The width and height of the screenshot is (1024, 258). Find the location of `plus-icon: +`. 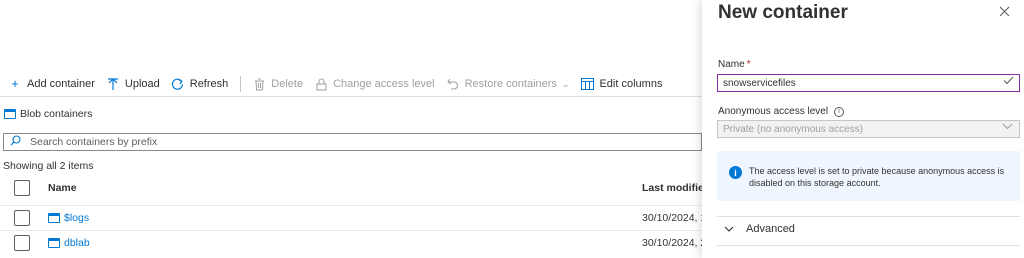

plus-icon: + is located at coordinates (15, 83).